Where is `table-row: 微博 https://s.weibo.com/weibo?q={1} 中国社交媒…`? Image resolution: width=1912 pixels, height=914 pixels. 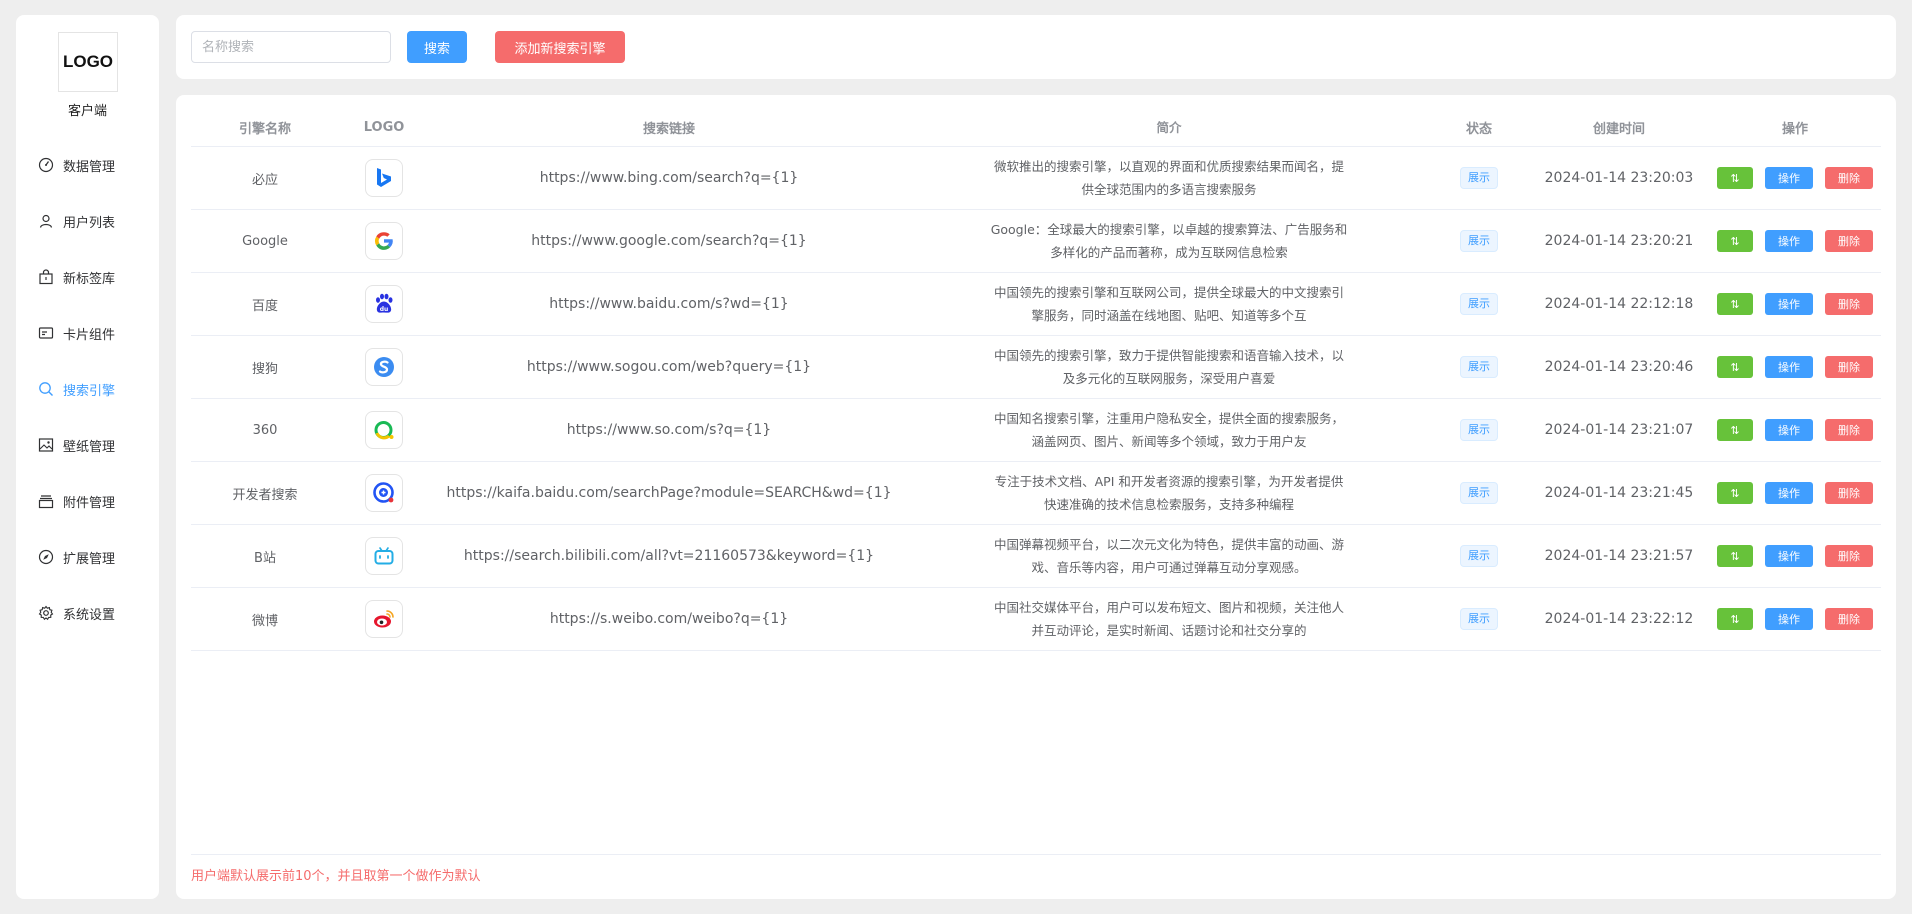 table-row: 微博 https://s.weibo.com/weibo?q={1} 中国社交媒… is located at coordinates (1036, 619).